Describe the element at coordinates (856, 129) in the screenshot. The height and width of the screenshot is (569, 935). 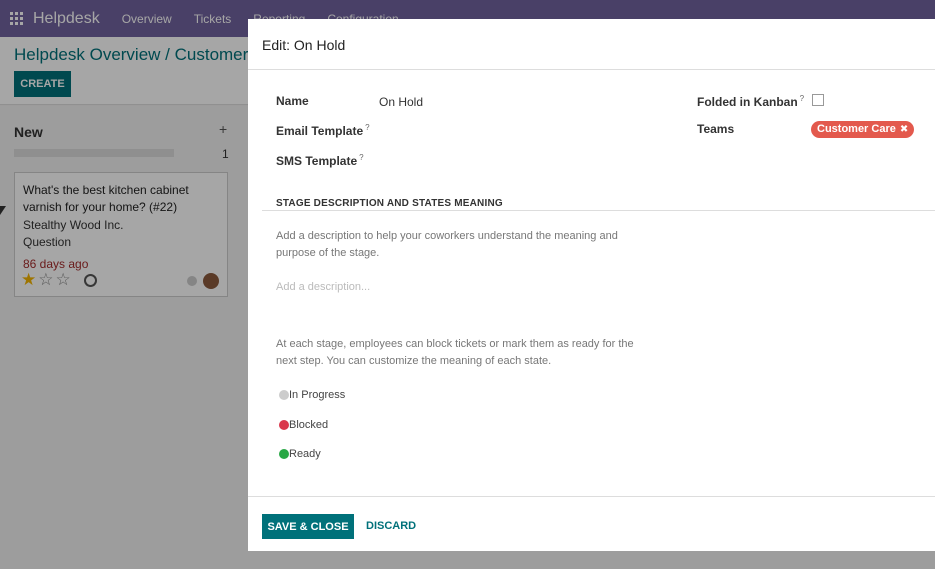
I see `team-tag-label: Customer Care` at that location.